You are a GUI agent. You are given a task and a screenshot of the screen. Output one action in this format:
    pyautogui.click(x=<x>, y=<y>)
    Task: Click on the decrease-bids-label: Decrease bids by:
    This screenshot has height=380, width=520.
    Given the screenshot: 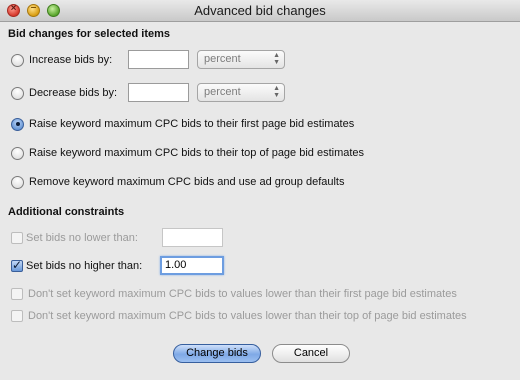 What is the action you would take?
    pyautogui.click(x=73, y=93)
    